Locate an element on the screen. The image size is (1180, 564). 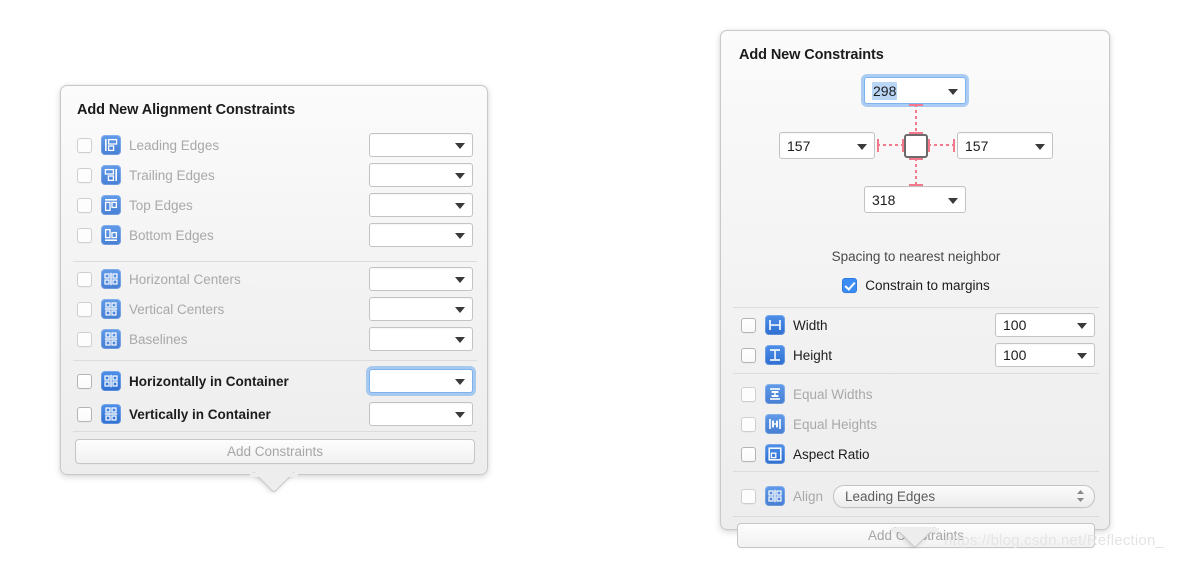
align-trailing-edges-icon is located at coordinates (111, 175).